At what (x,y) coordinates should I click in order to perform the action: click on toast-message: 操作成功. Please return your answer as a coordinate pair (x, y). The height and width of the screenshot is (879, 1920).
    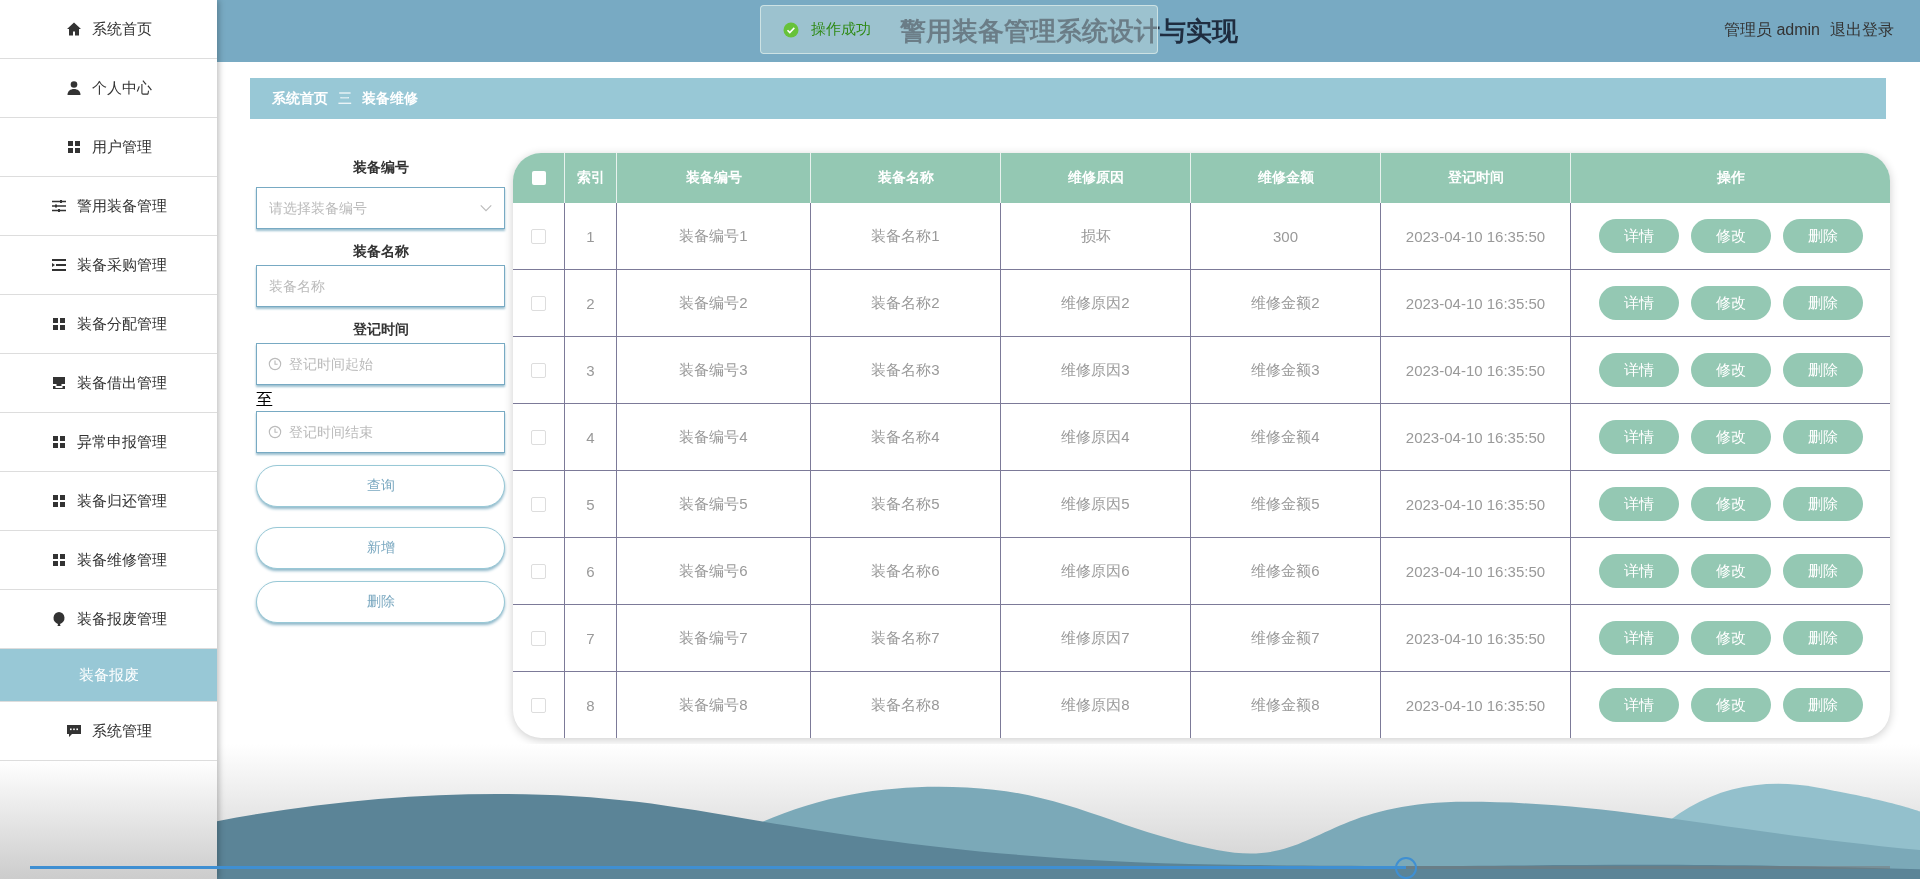
    Looking at the image, I should click on (841, 29).